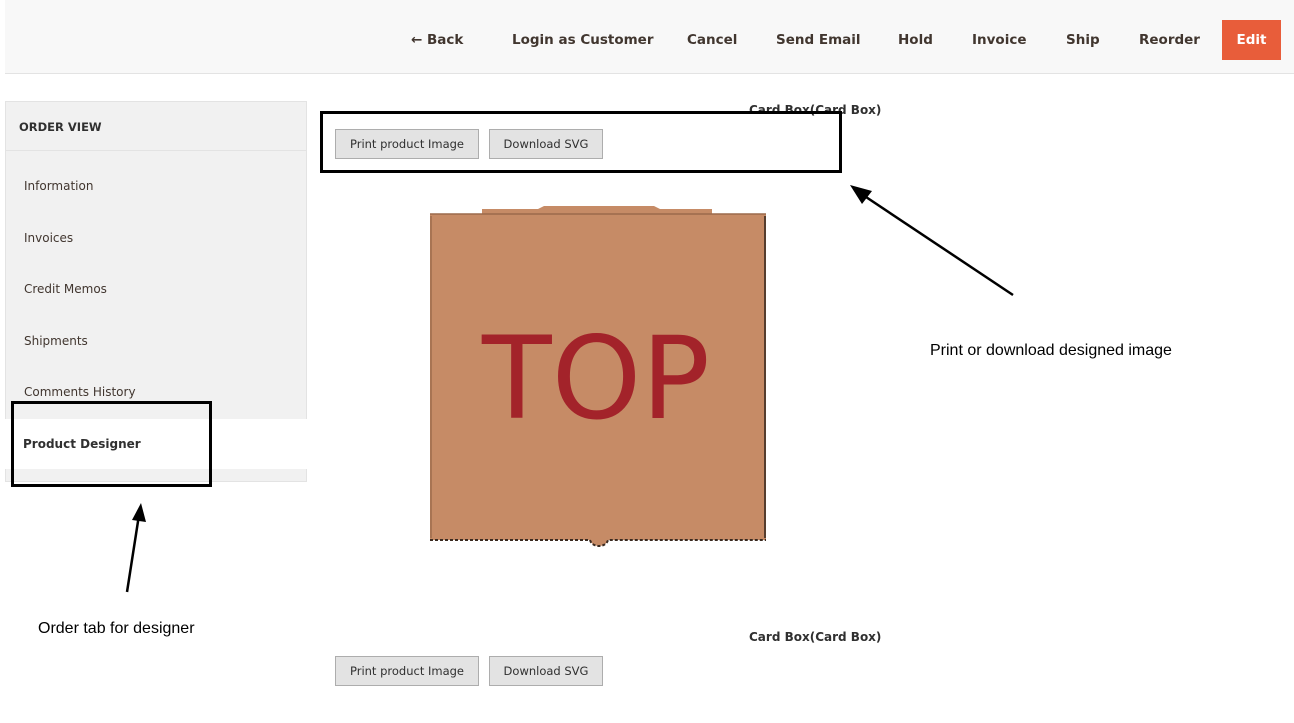 The image size is (1294, 723). Describe the element at coordinates (58, 186) in the screenshot. I see `sidebar-item-information: Information` at that location.